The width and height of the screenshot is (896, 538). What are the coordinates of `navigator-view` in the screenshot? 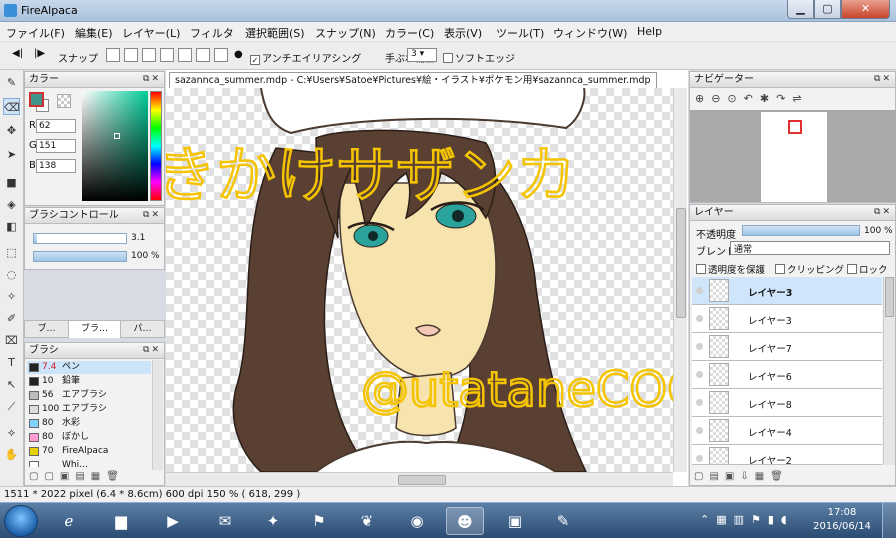 It's located at (793, 156).